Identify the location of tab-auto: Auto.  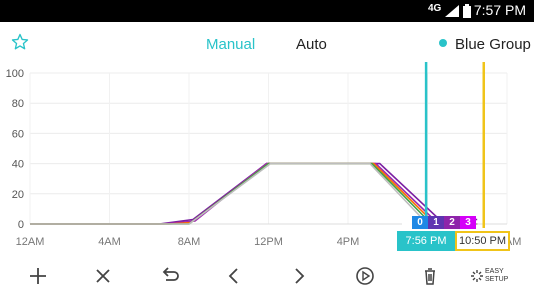
(311, 44).